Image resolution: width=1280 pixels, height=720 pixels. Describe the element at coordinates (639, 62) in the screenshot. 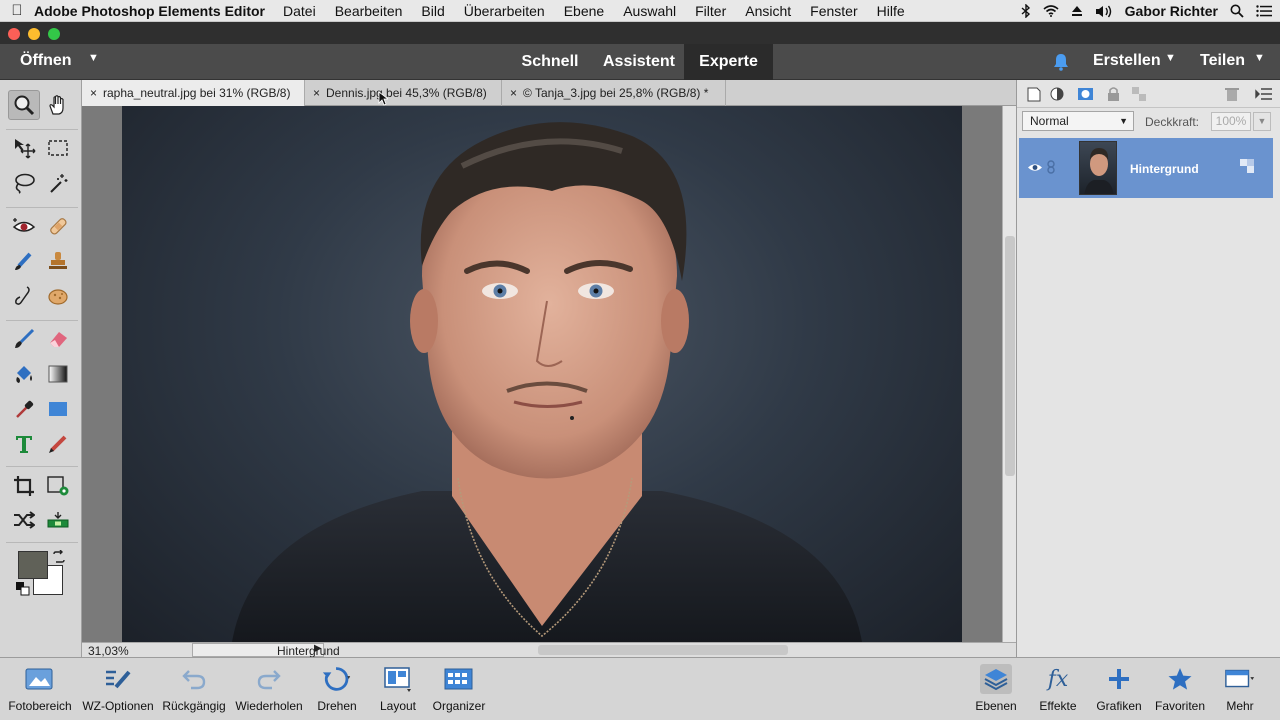

I see `tab-assistent: Assistent` at that location.